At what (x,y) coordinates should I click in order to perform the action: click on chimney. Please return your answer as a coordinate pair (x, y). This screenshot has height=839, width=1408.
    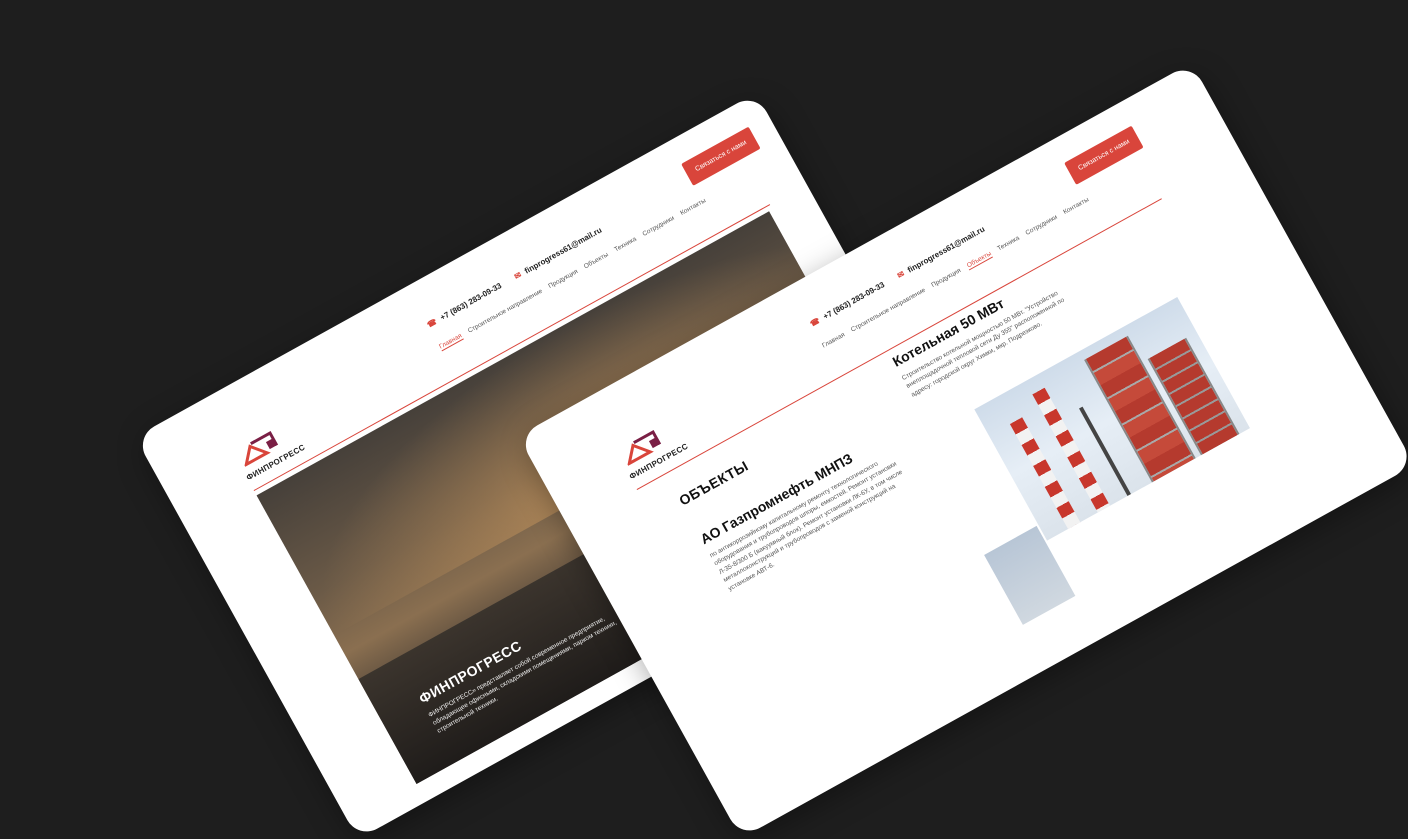
    Looking at the image, I should click on (1071, 450).